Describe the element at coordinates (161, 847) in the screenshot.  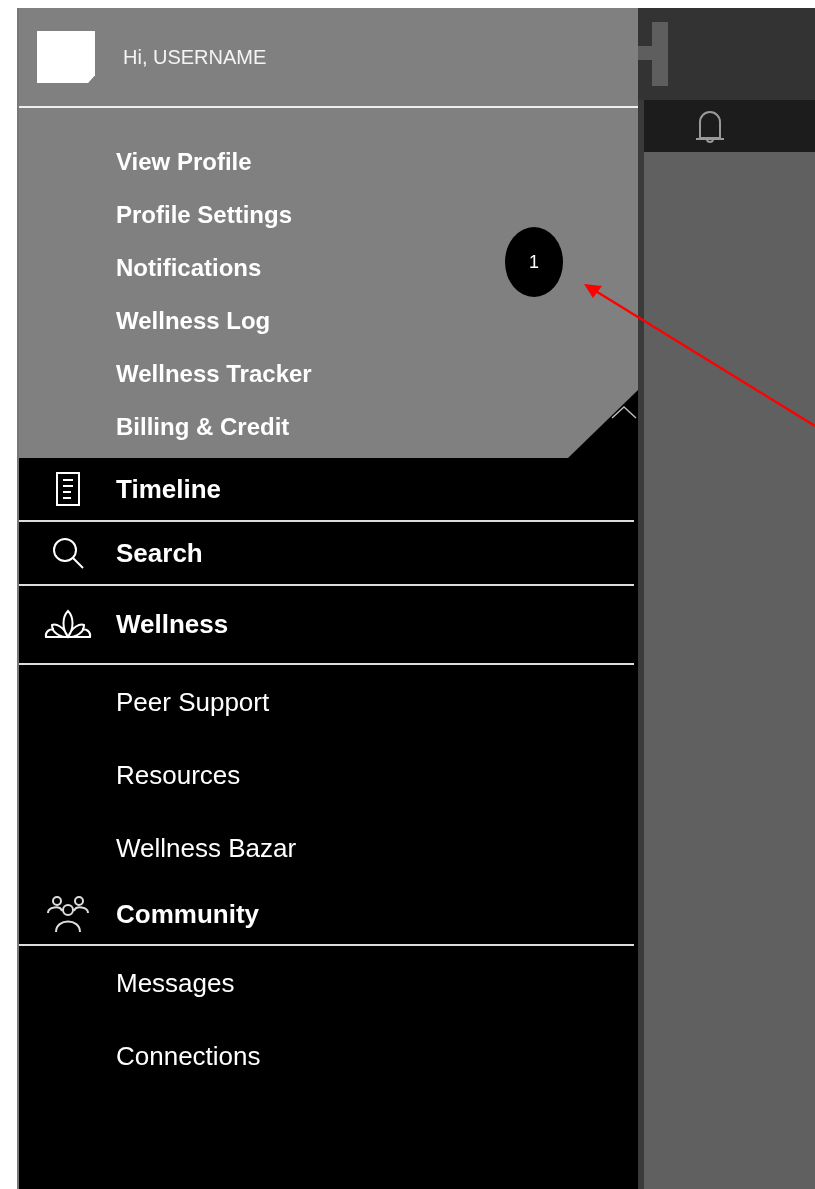
I see `nav-sub-item: Wellness Bazar` at that location.